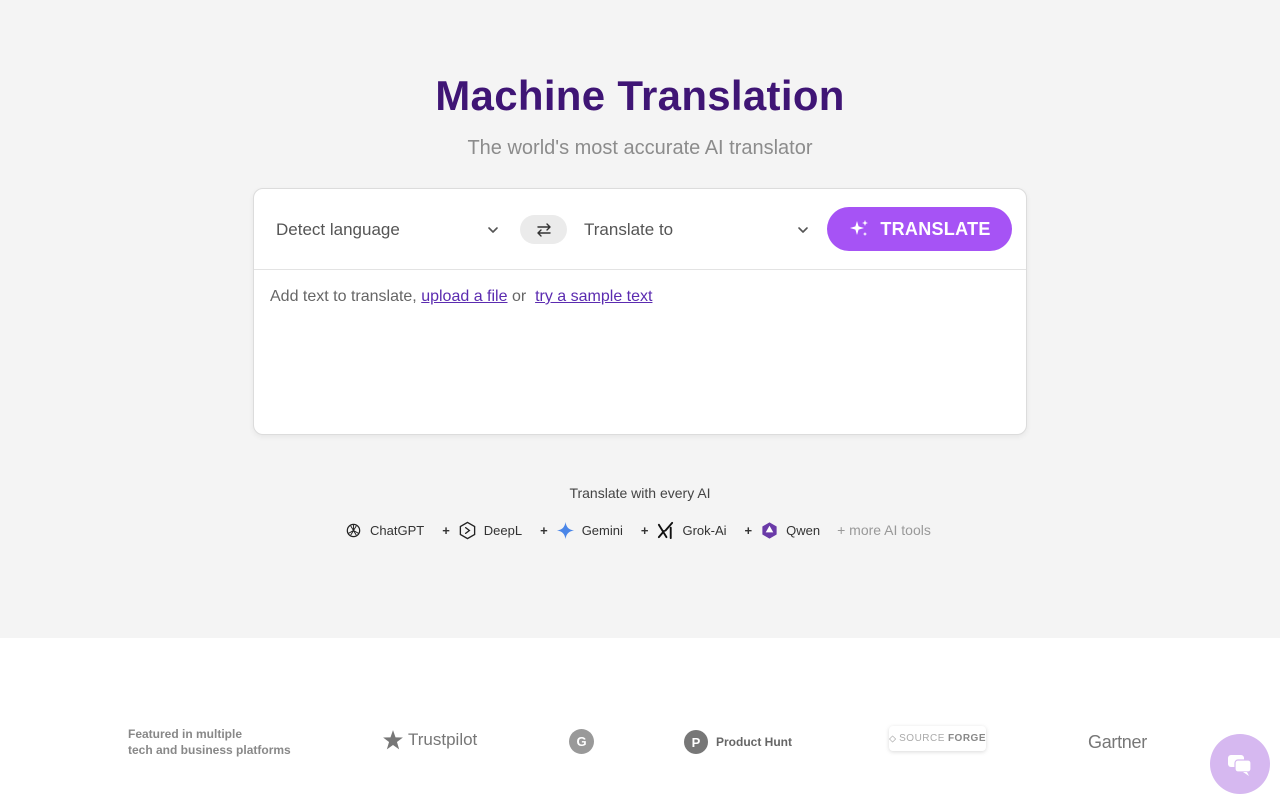 This screenshot has height=804, width=1280. Describe the element at coordinates (966, 738) in the screenshot. I see `sourceforge-wordmark-b: FORGE` at that location.